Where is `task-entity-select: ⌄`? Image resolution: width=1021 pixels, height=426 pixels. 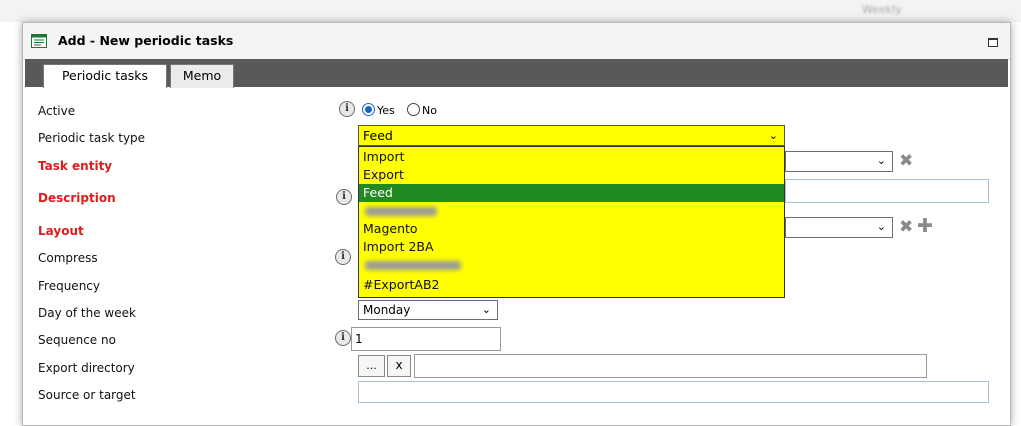 task-entity-select: ⌄ is located at coordinates (839, 161).